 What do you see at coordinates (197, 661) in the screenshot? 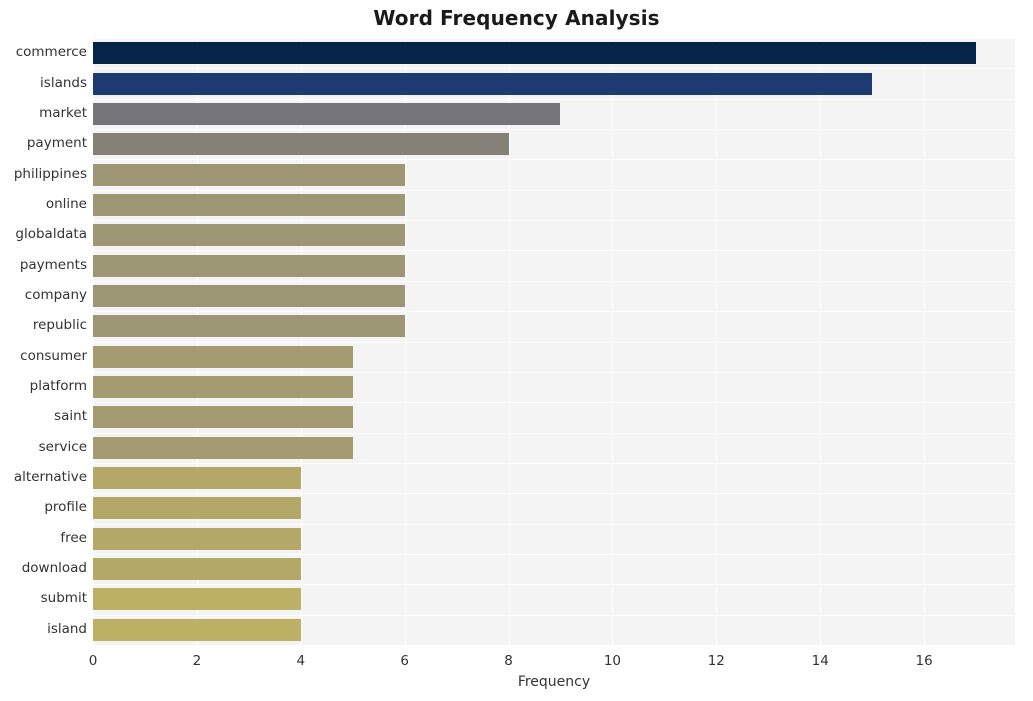
I see `x-tick-label: 2` at bounding box center [197, 661].